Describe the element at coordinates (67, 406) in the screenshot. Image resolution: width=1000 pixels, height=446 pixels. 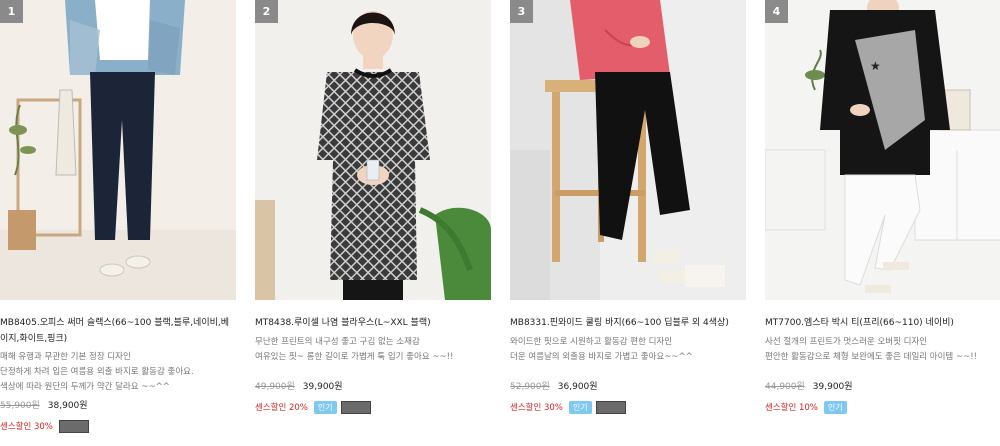
I see `sale-price: 38,900원` at that location.